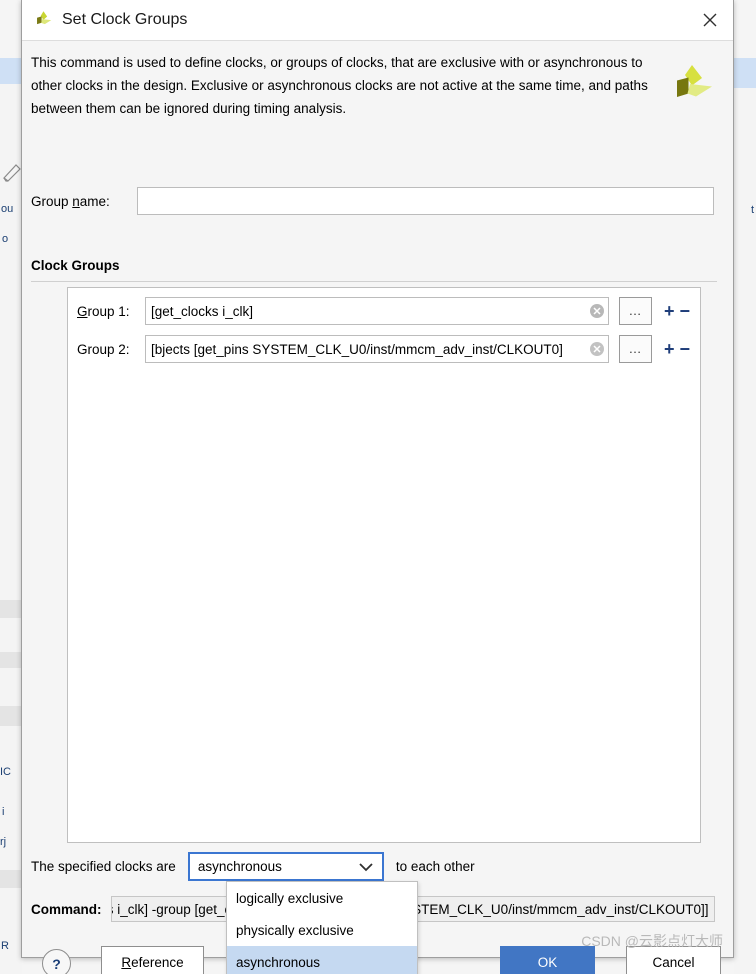 This screenshot has height=974, width=756. I want to click on group-2-input, so click(377, 349).